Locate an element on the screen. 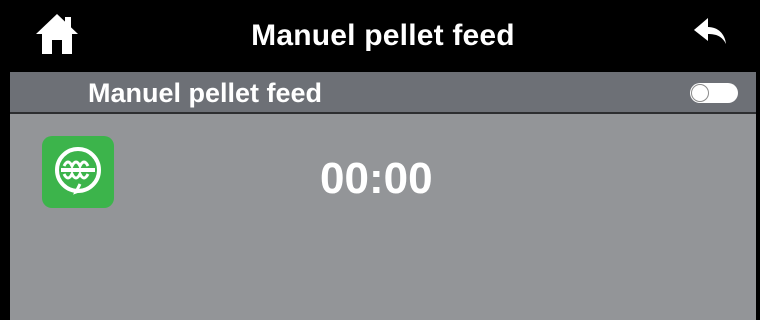 Image resolution: width=760 pixels, height=320 pixels. back-arrow-icon is located at coordinates (710, 31).